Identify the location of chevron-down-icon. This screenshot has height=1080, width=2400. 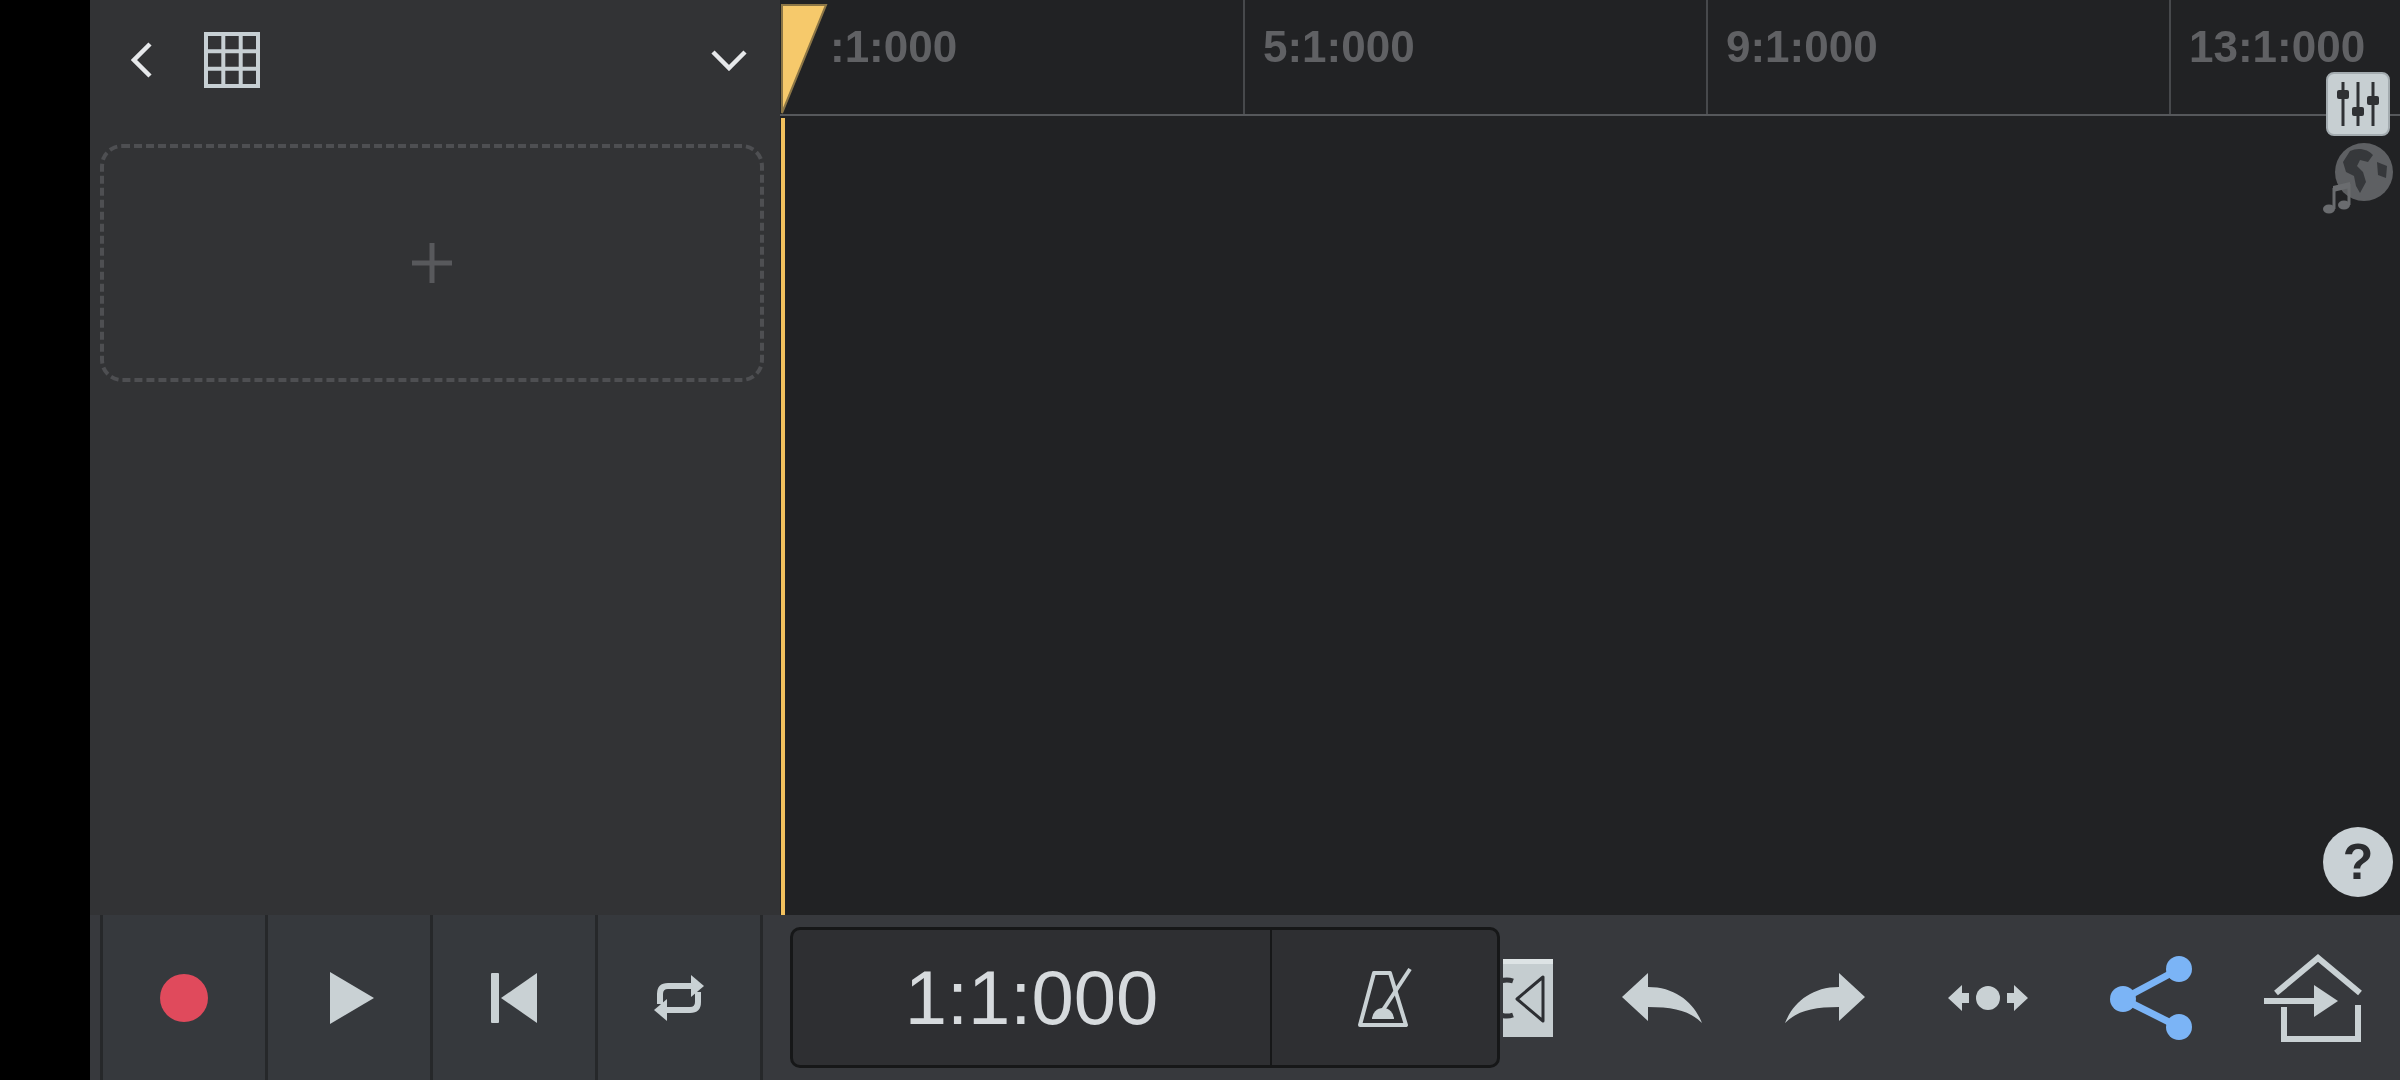
(729, 60).